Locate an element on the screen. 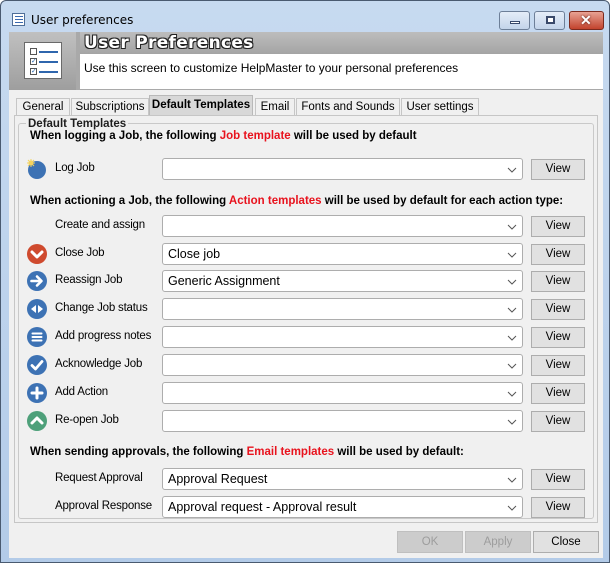 The width and height of the screenshot is (610, 563). template-row-reassign-job: Reassign Job Generic Assignment View is located at coordinates (307, 281).